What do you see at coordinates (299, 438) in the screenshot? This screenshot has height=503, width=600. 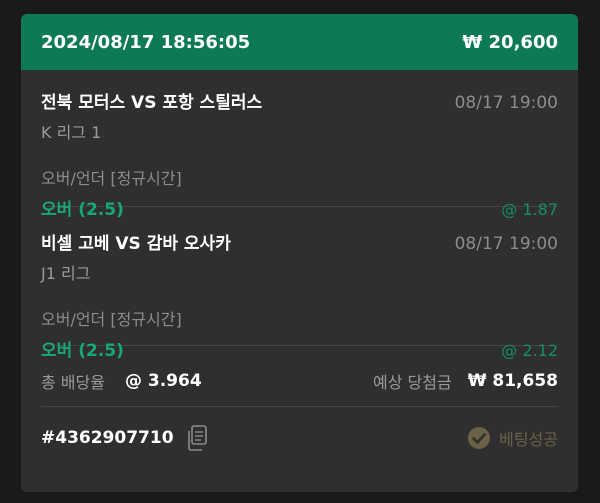 I see `bet-footer: #4362907710 베팅성공` at bounding box center [299, 438].